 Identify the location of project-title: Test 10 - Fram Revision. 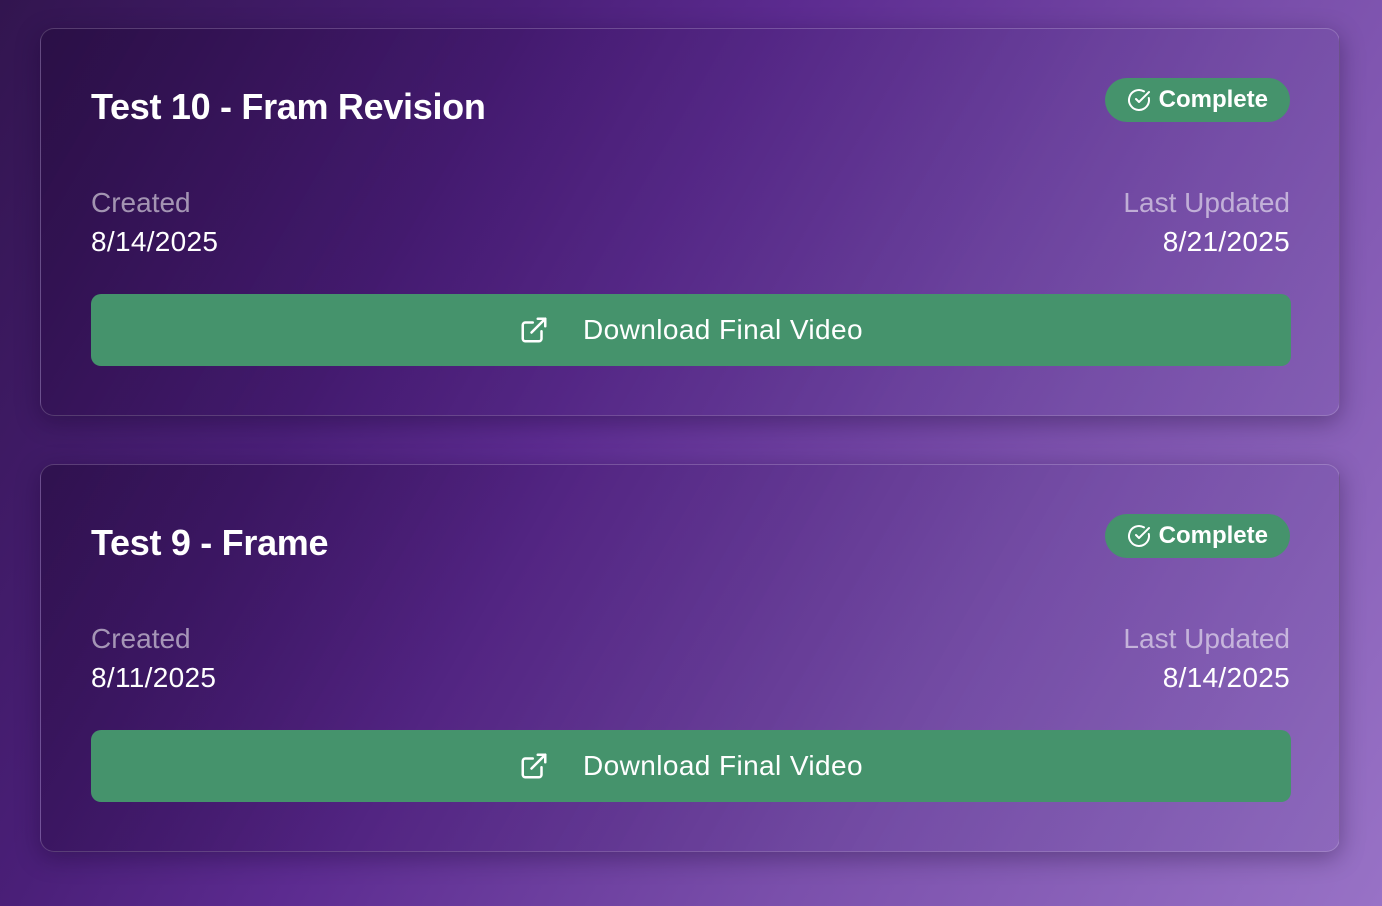
(288, 106).